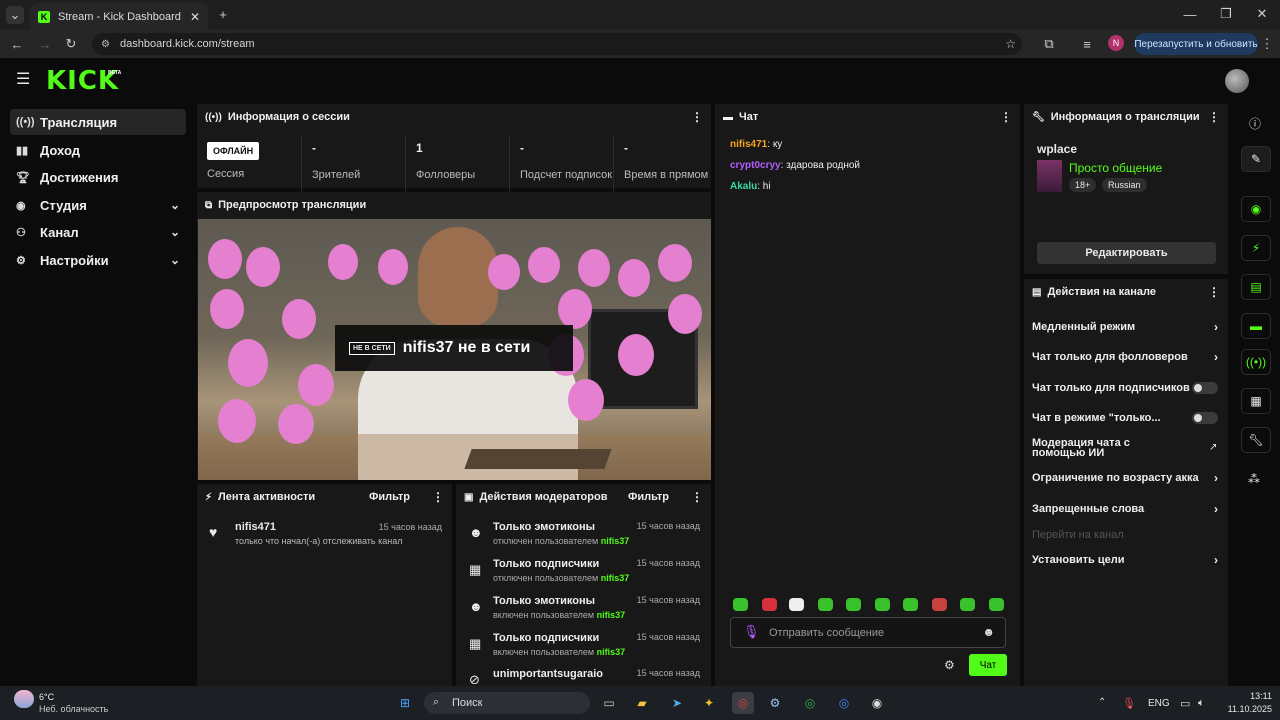 This screenshot has height=720, width=1280. What do you see at coordinates (98, 260) in the screenshot?
I see `sidebar-item-settings: ⚙ Настройки ⌄` at bounding box center [98, 260].